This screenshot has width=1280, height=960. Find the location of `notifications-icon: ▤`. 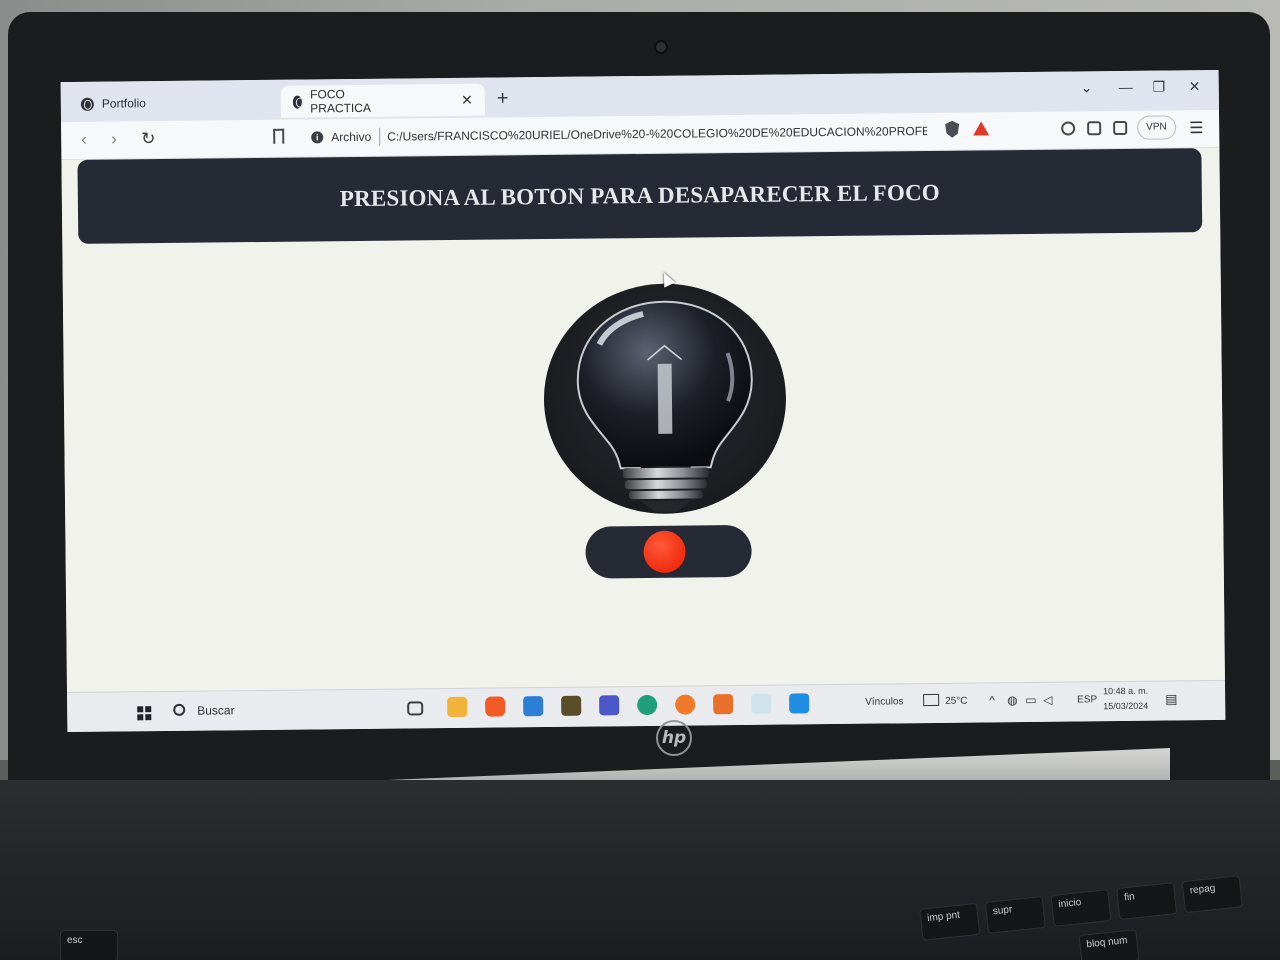

notifications-icon: ▤ is located at coordinates (1171, 699).